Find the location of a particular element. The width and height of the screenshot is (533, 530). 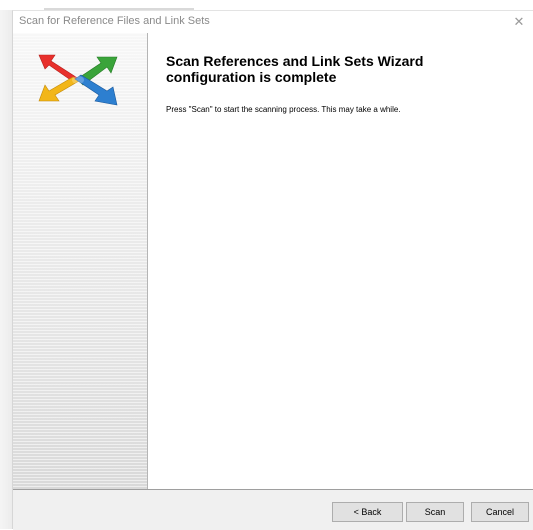

four-way-arrows-icon is located at coordinates (78, 80).